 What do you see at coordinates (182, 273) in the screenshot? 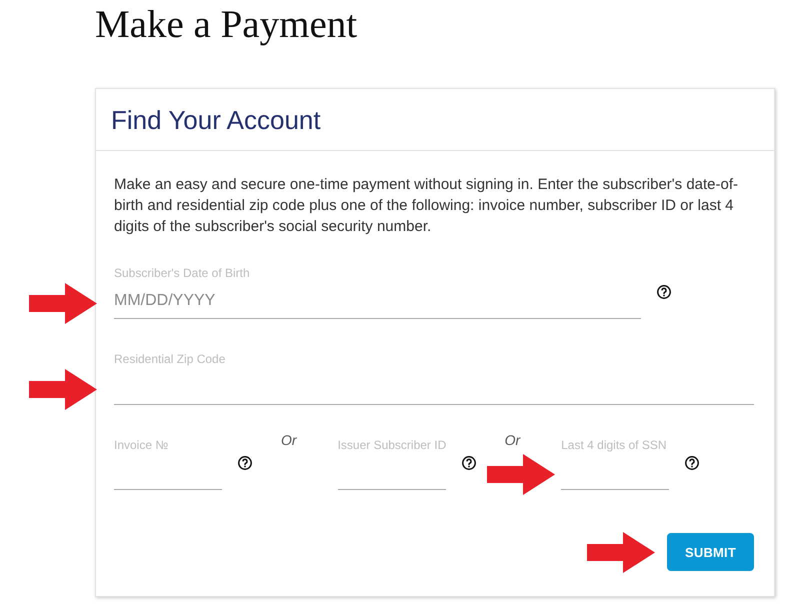
I see `field-label: Subscriber's Date of Birth` at bounding box center [182, 273].